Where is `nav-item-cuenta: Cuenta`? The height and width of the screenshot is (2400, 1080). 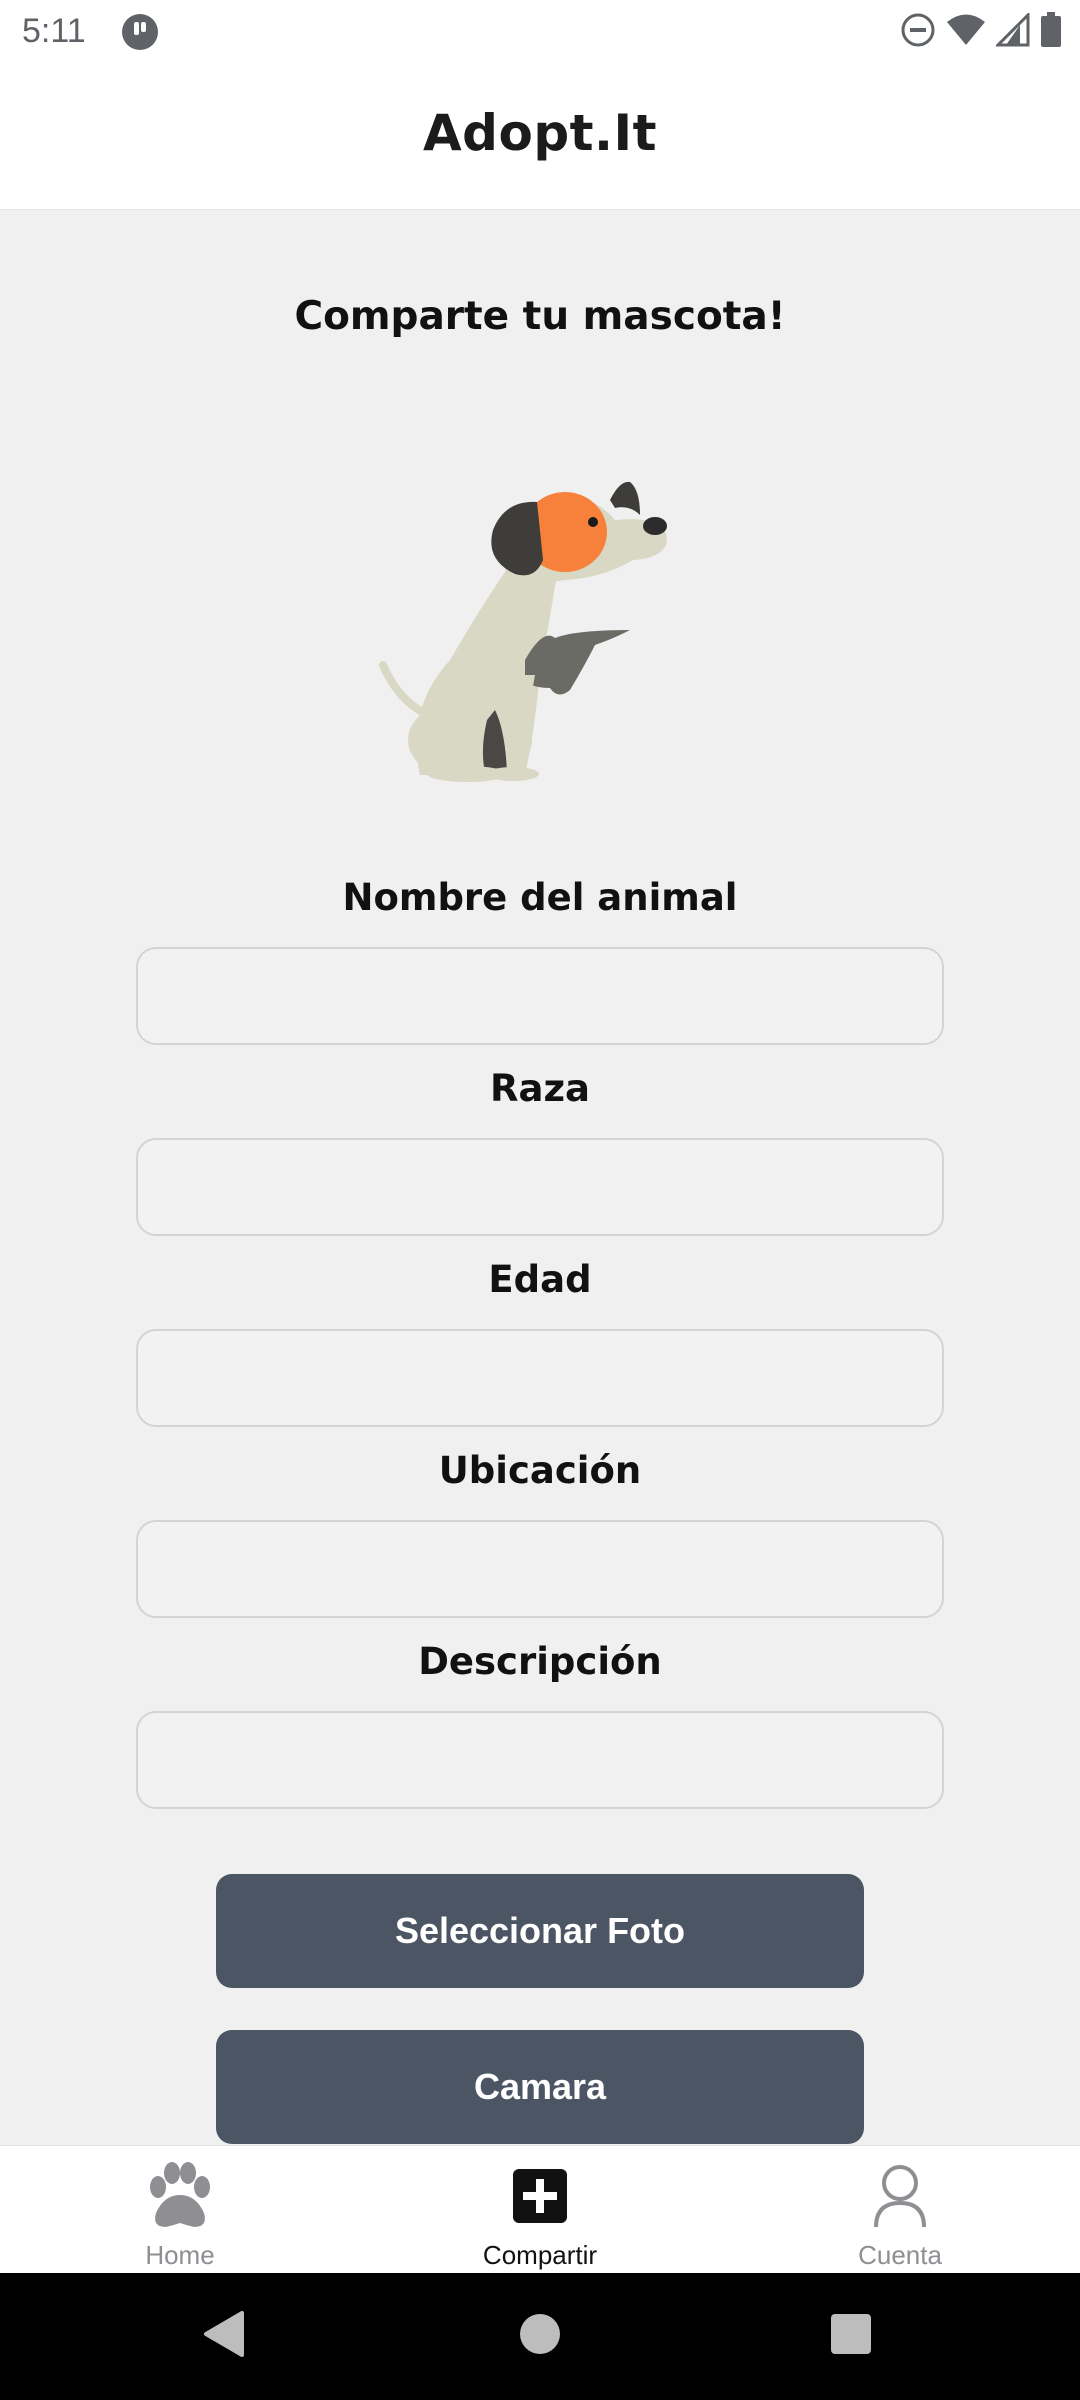 nav-item-cuenta: Cuenta is located at coordinates (900, 2209).